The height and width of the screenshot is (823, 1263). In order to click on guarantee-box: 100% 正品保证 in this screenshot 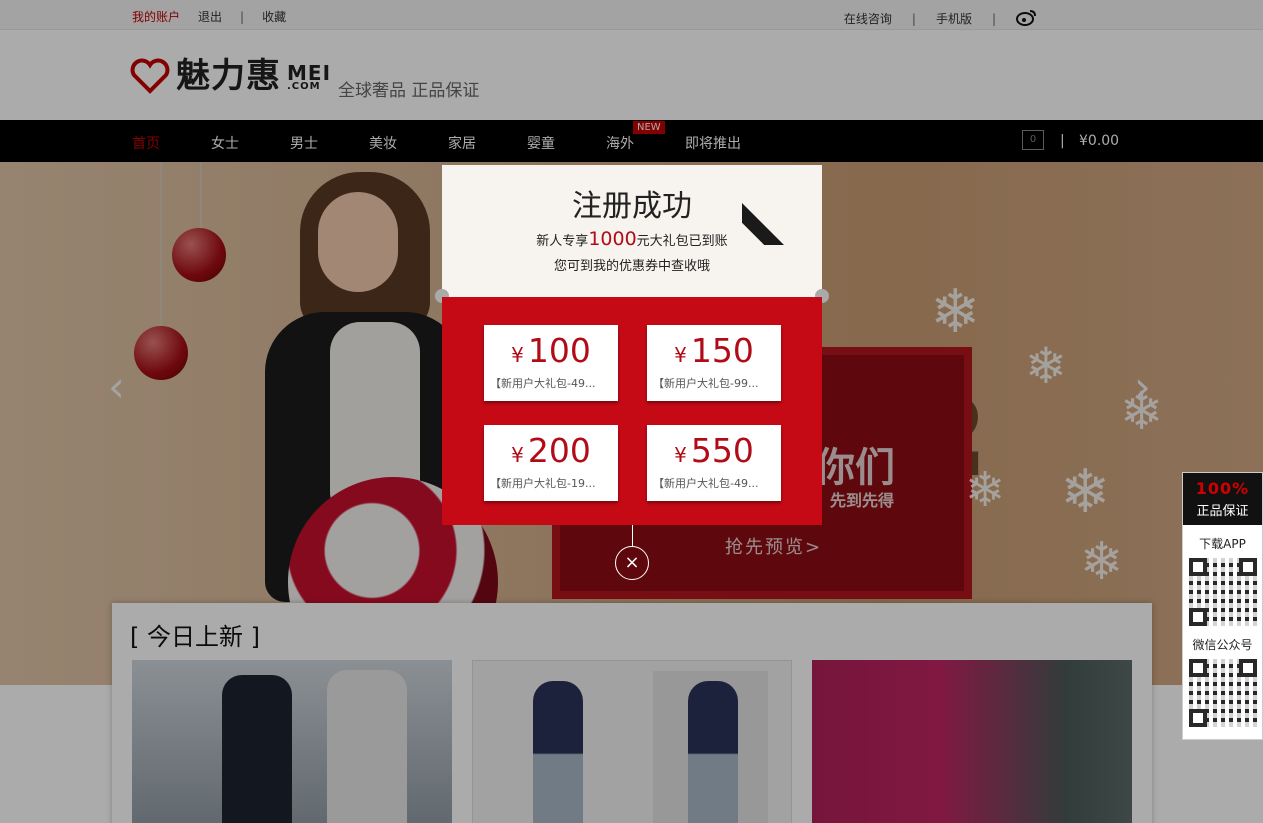, I will do `click(1222, 499)`.